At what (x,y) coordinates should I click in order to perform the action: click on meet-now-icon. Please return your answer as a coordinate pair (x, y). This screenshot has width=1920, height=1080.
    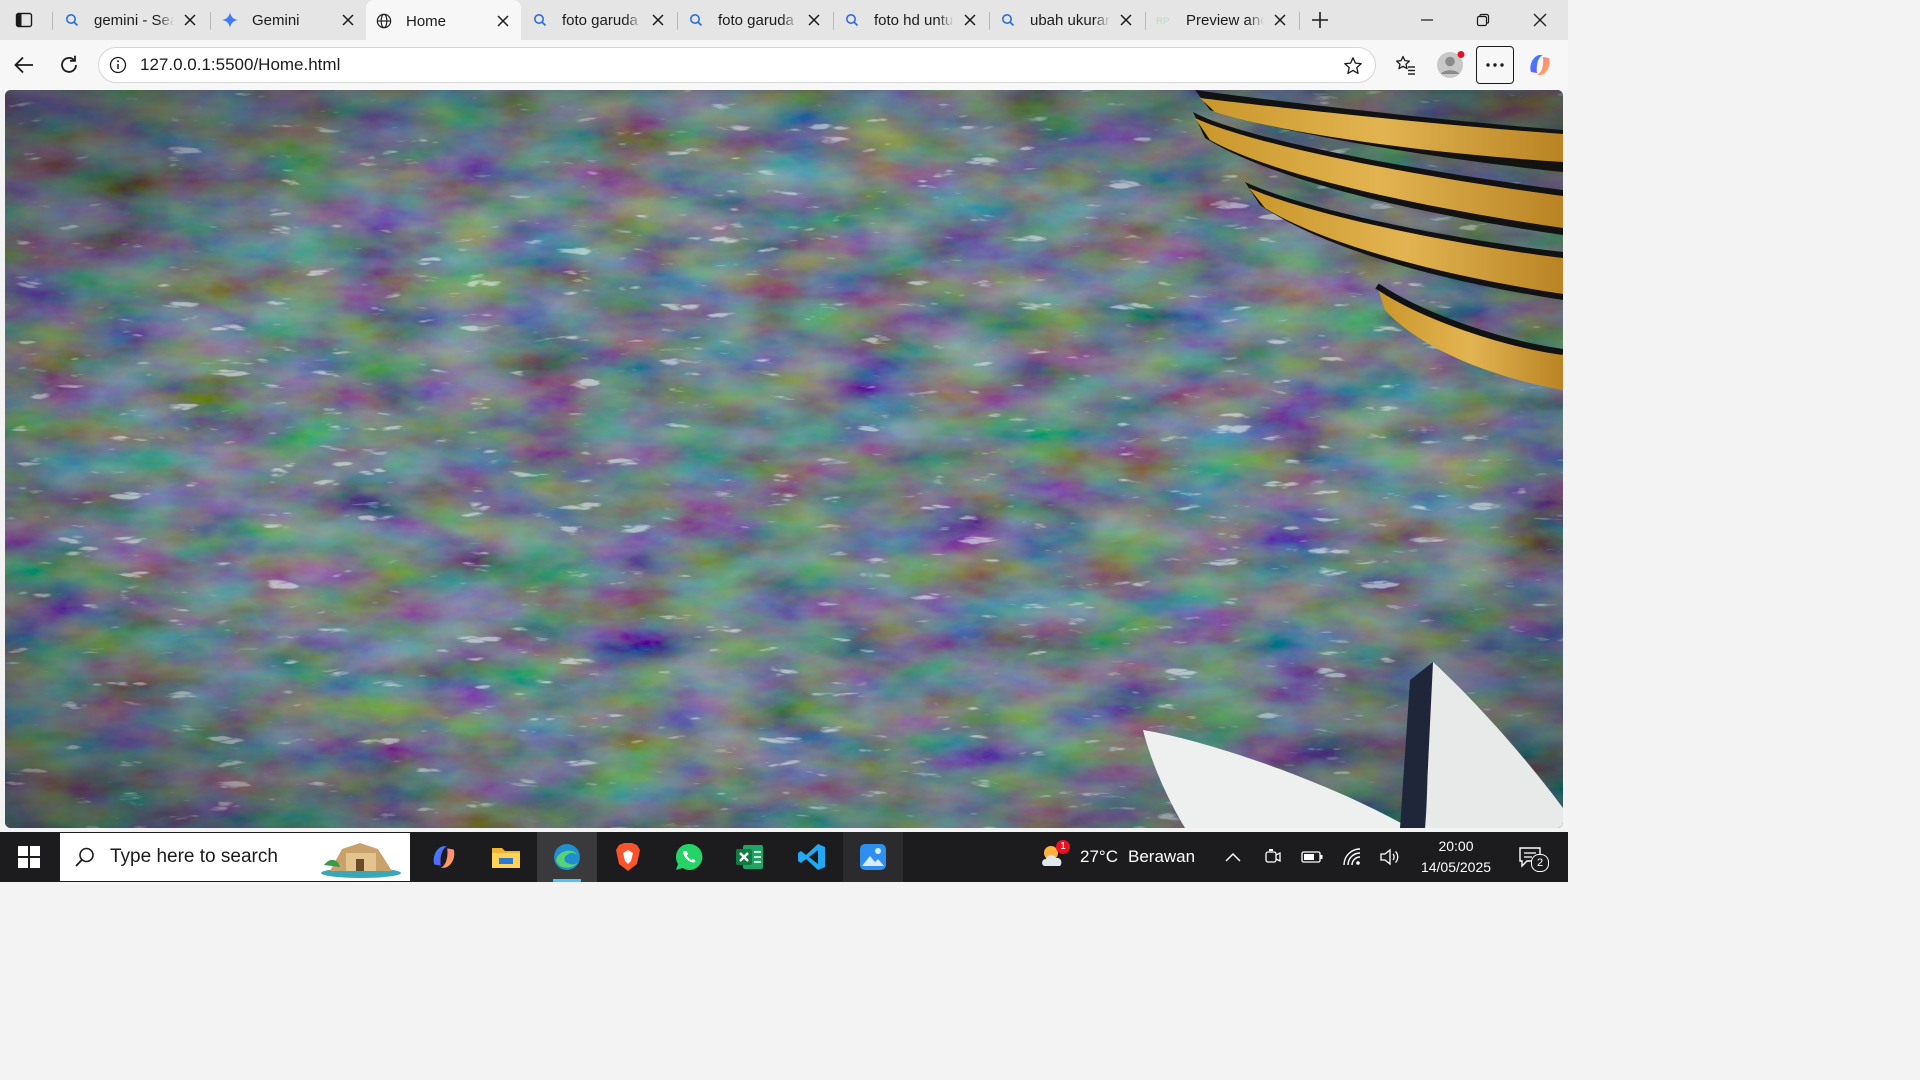
    Looking at the image, I should click on (1273, 857).